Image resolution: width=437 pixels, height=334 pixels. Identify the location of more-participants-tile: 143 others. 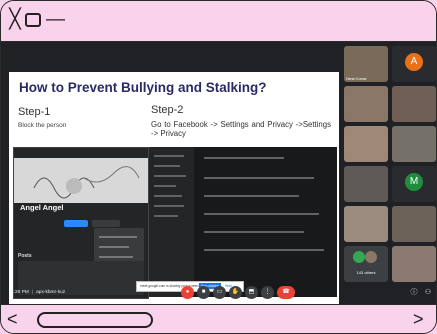
(366, 264).